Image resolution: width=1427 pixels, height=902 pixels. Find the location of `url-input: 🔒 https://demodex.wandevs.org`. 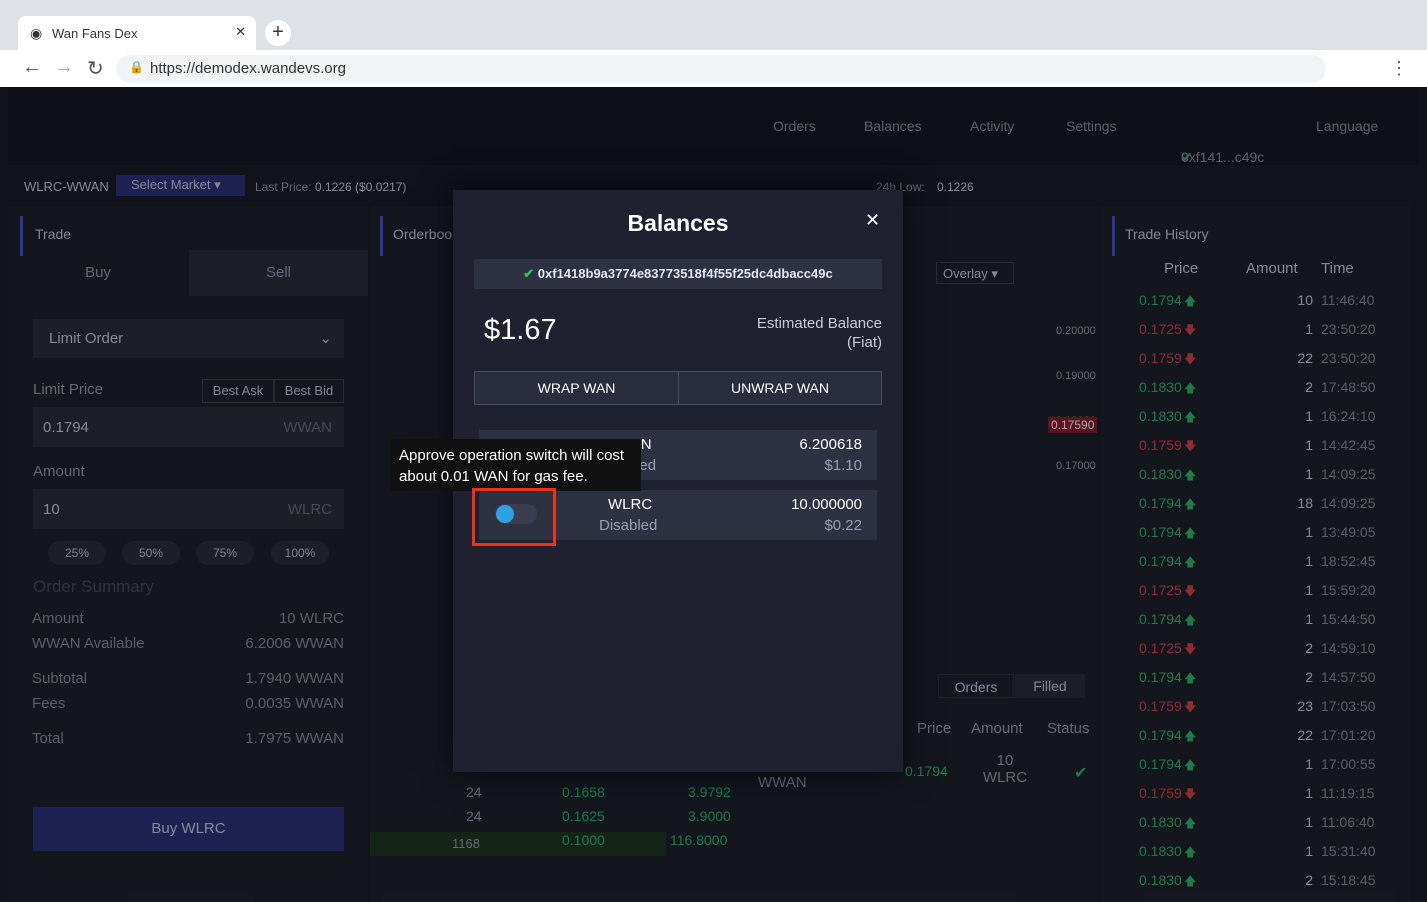

url-input: 🔒 https://demodex.wandevs.org is located at coordinates (721, 69).